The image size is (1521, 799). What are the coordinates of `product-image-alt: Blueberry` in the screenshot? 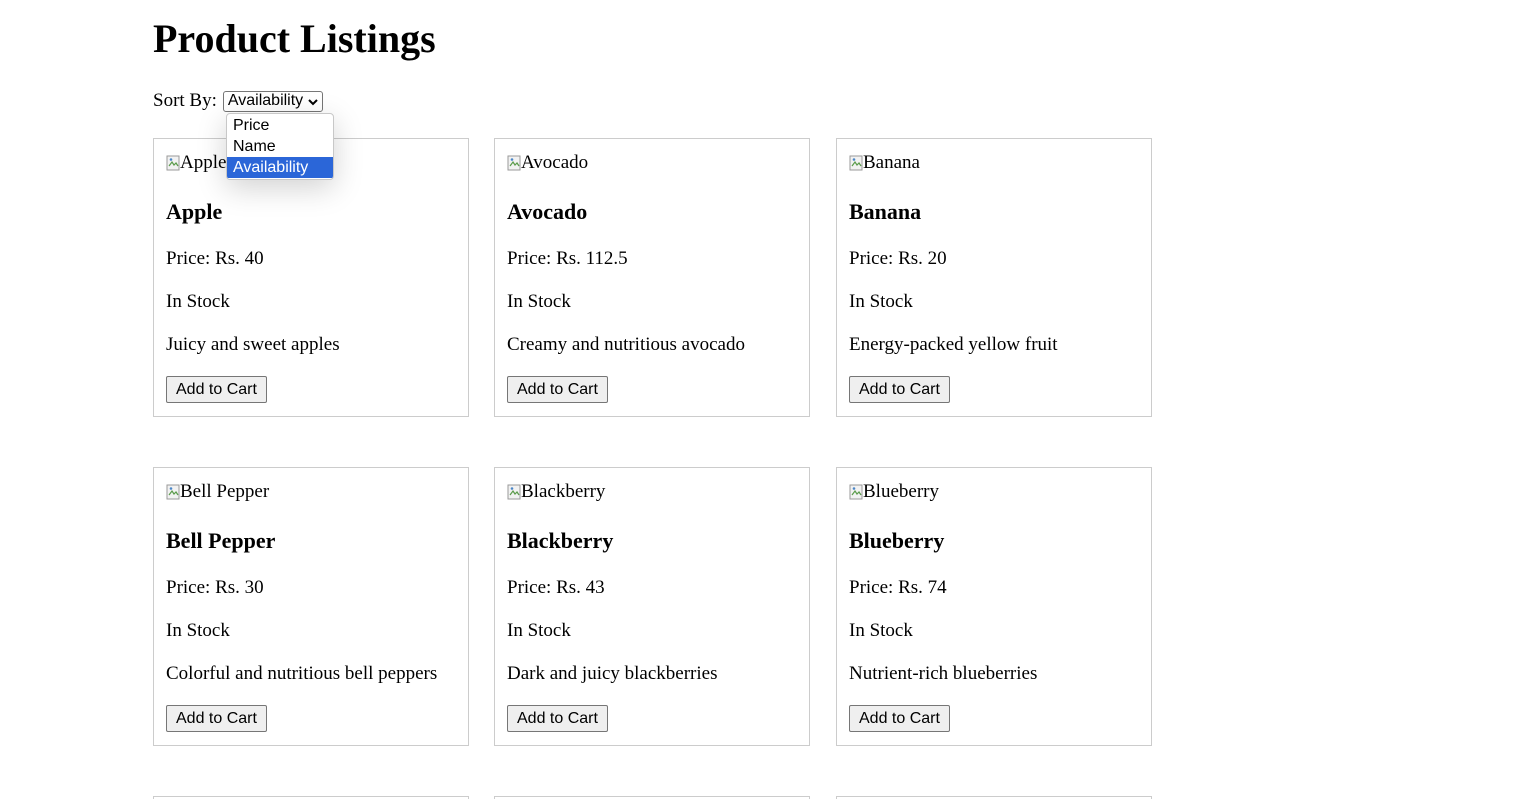 It's located at (901, 491).